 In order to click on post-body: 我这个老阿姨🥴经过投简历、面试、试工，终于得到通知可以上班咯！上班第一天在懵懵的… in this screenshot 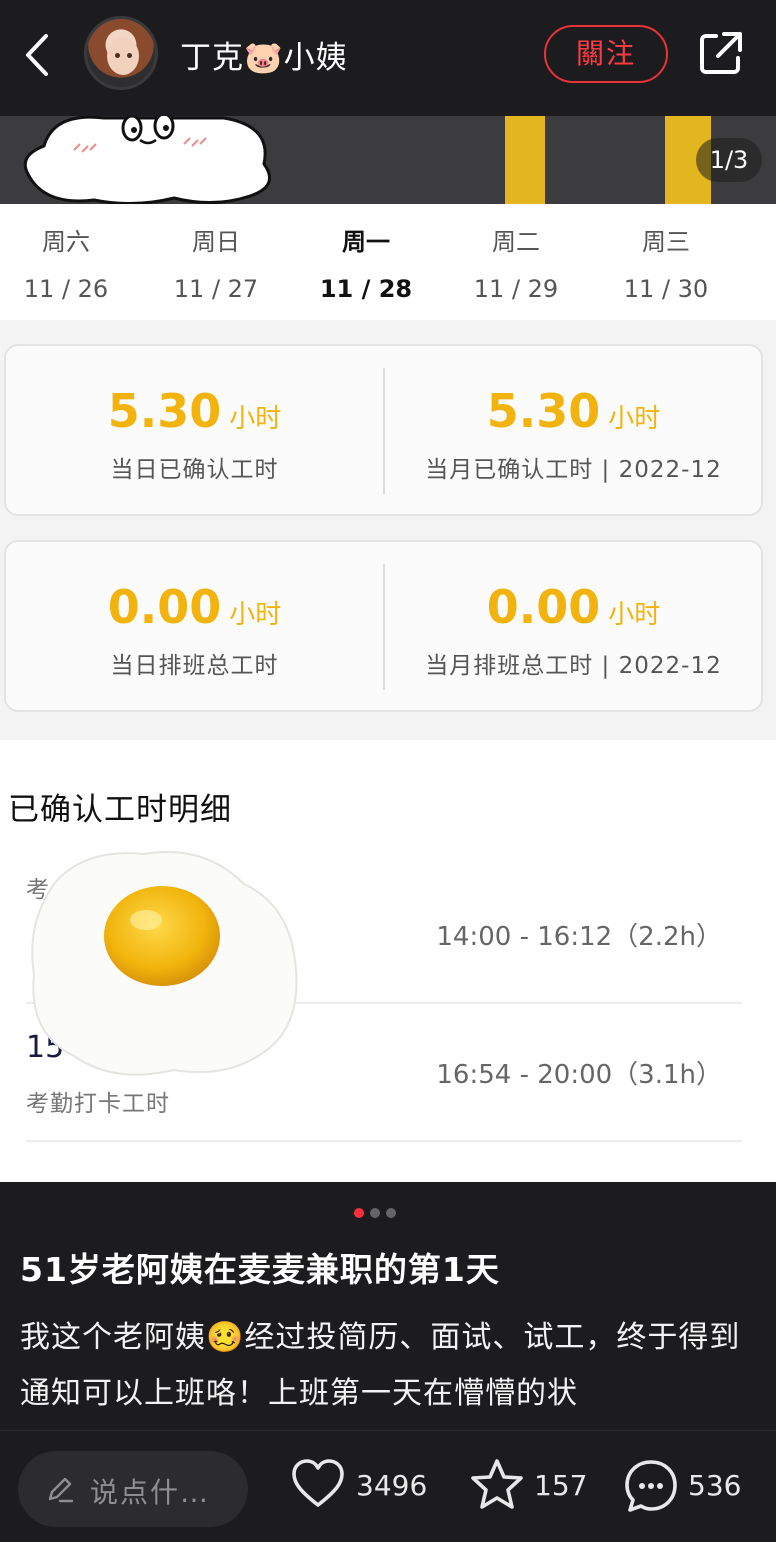, I will do `click(390, 1366)`.